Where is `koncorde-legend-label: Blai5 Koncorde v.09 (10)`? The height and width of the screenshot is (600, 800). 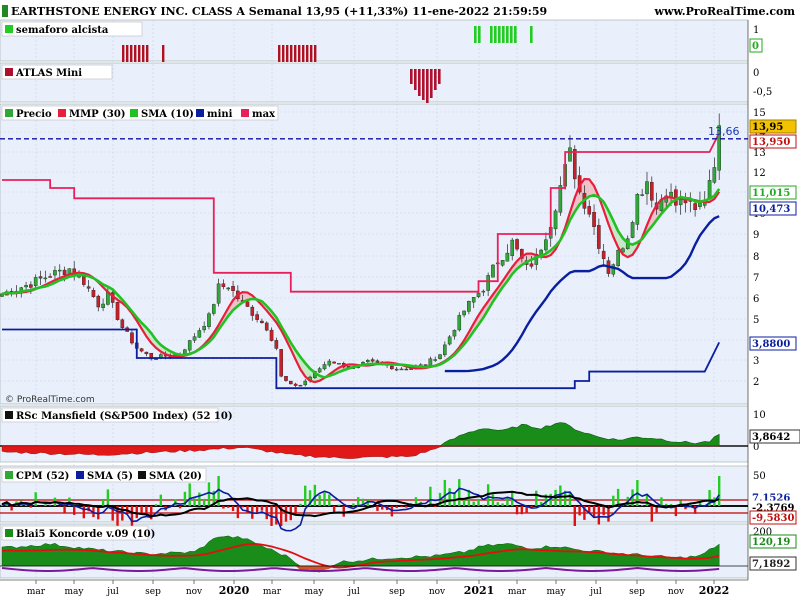
koncorde-legend-label: Blai5 Koncorde v.09 (10) is located at coordinates (85, 534).